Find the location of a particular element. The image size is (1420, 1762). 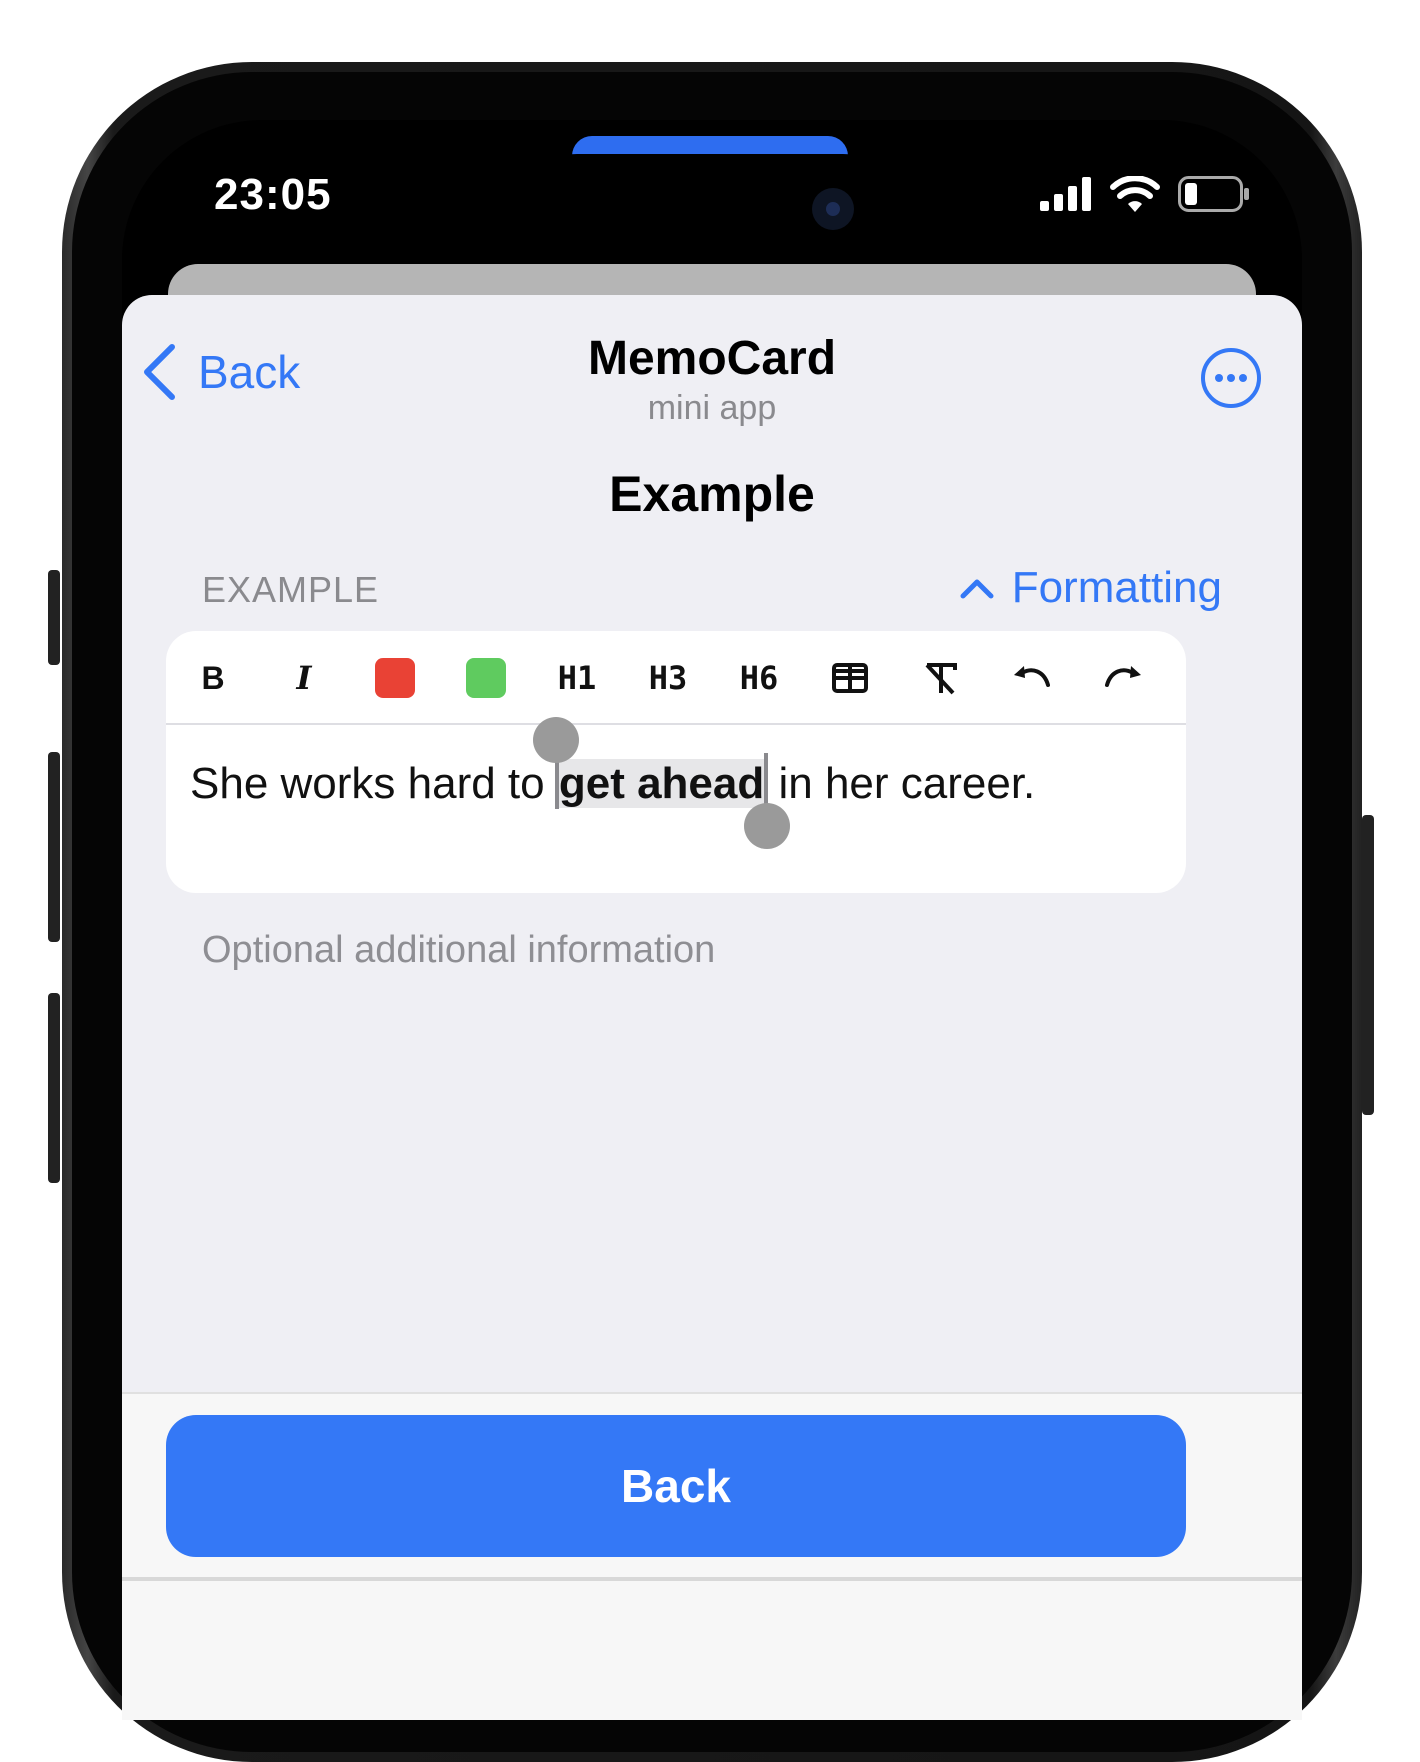

main-back-button: Back is located at coordinates (676, 1486).